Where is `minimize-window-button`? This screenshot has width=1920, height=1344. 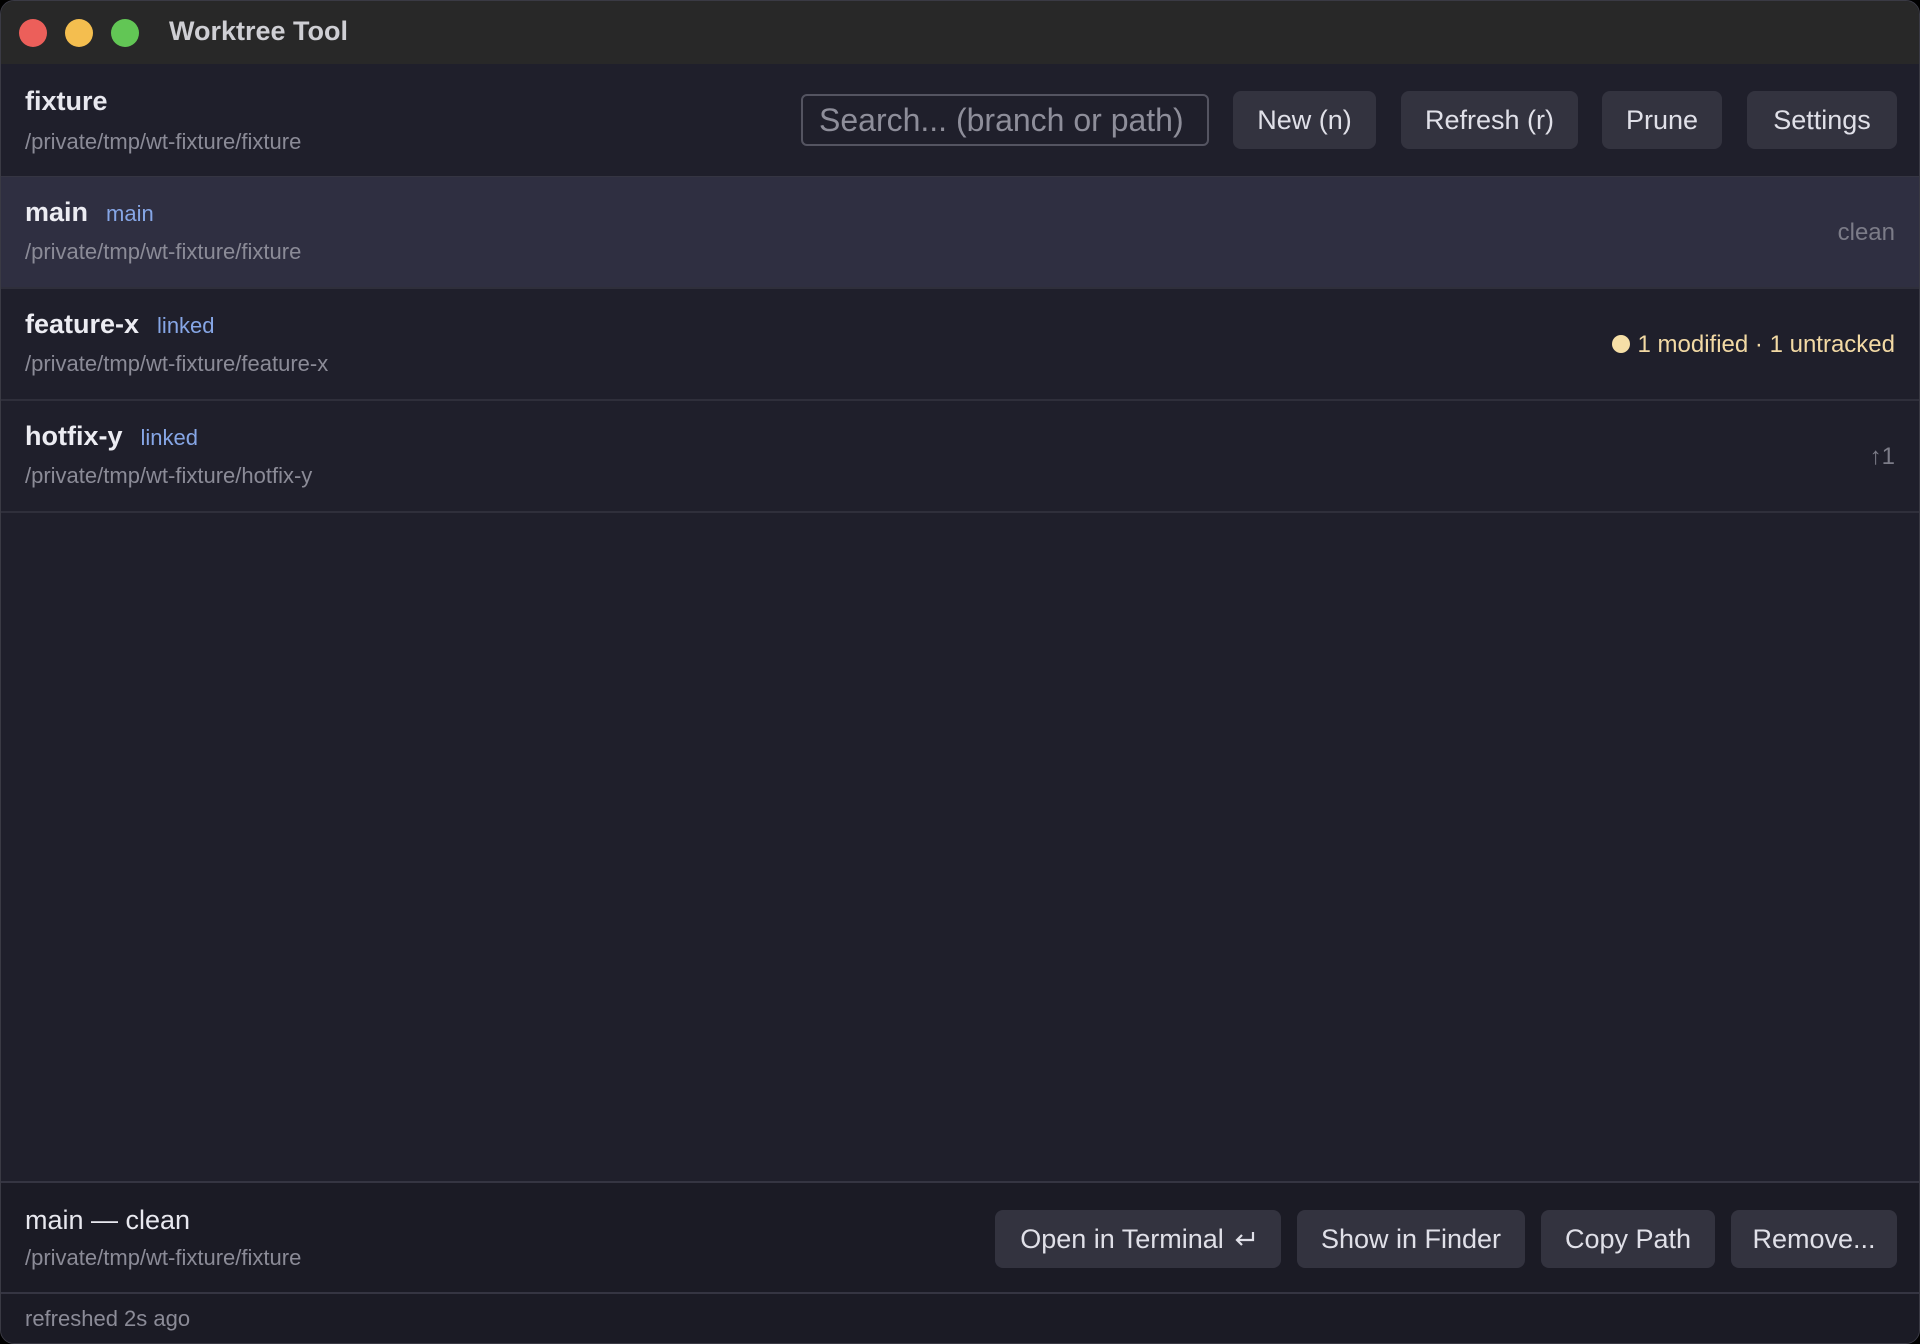
minimize-window-button is located at coordinates (79, 33).